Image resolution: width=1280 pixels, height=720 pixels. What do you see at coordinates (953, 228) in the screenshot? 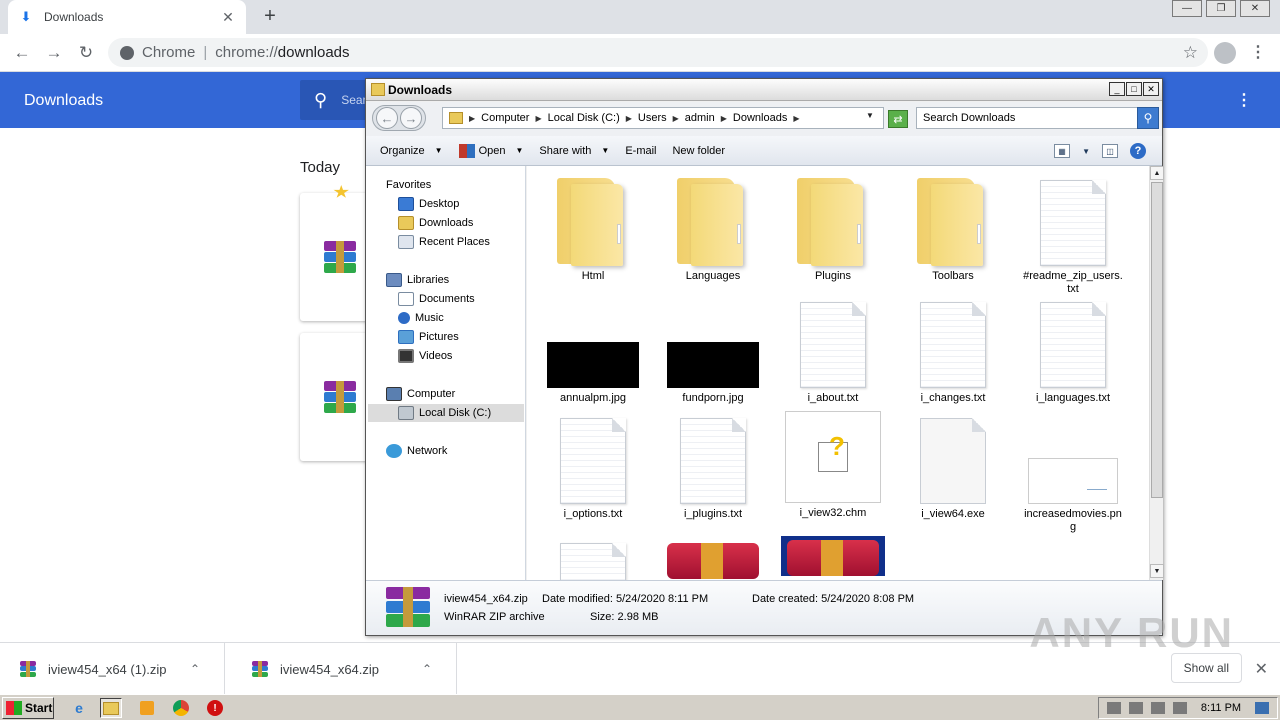
I see `file-item: Toolbars` at bounding box center [953, 228].